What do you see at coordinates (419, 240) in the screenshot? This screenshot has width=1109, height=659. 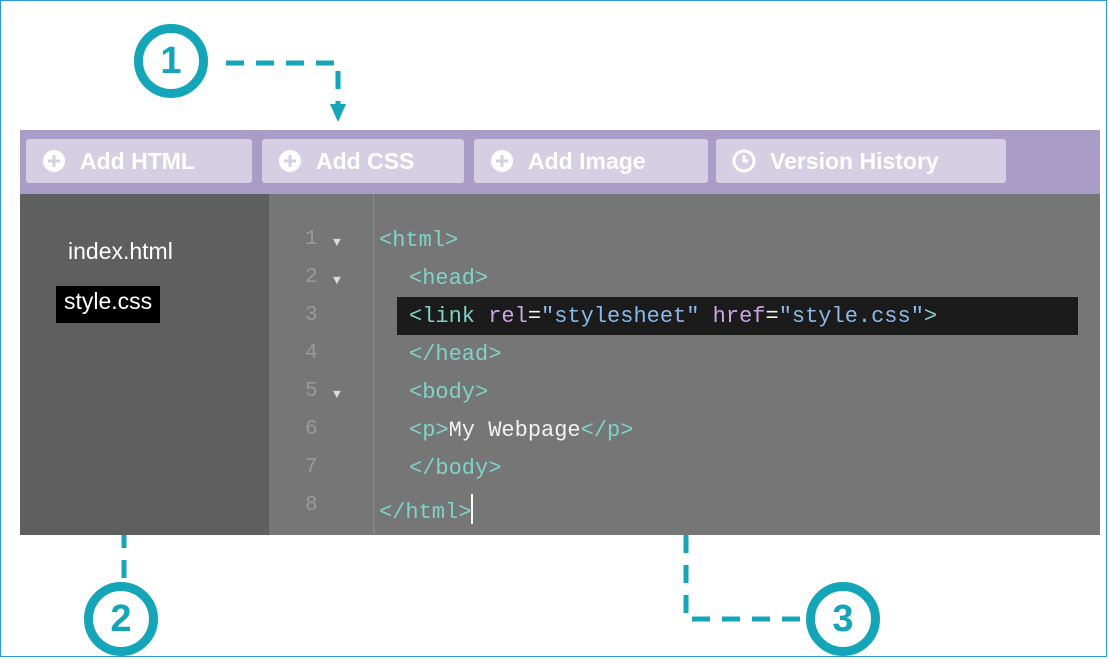 I see `code-line: <html>` at bounding box center [419, 240].